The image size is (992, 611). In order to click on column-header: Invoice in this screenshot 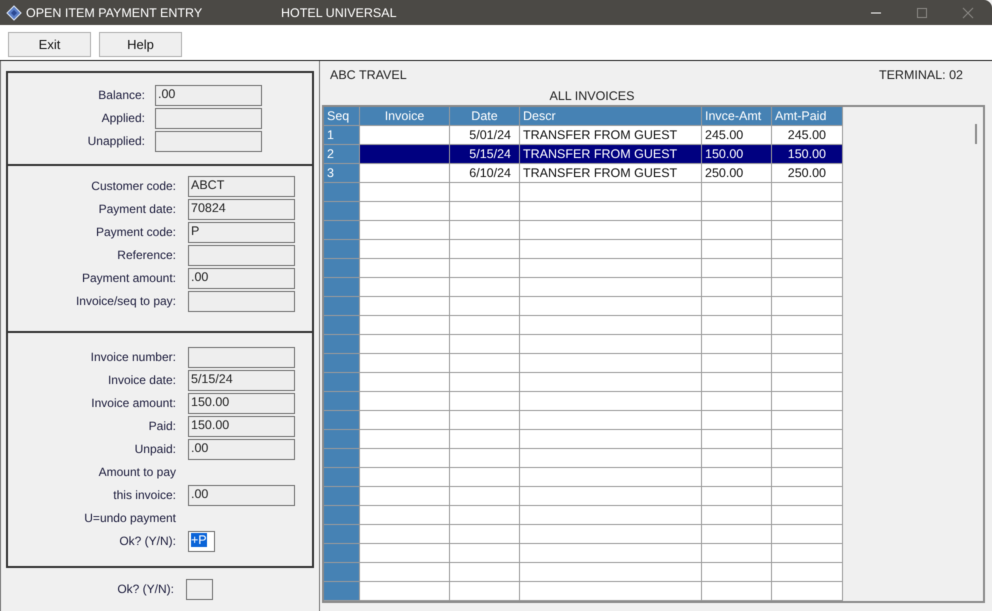, I will do `click(405, 116)`.